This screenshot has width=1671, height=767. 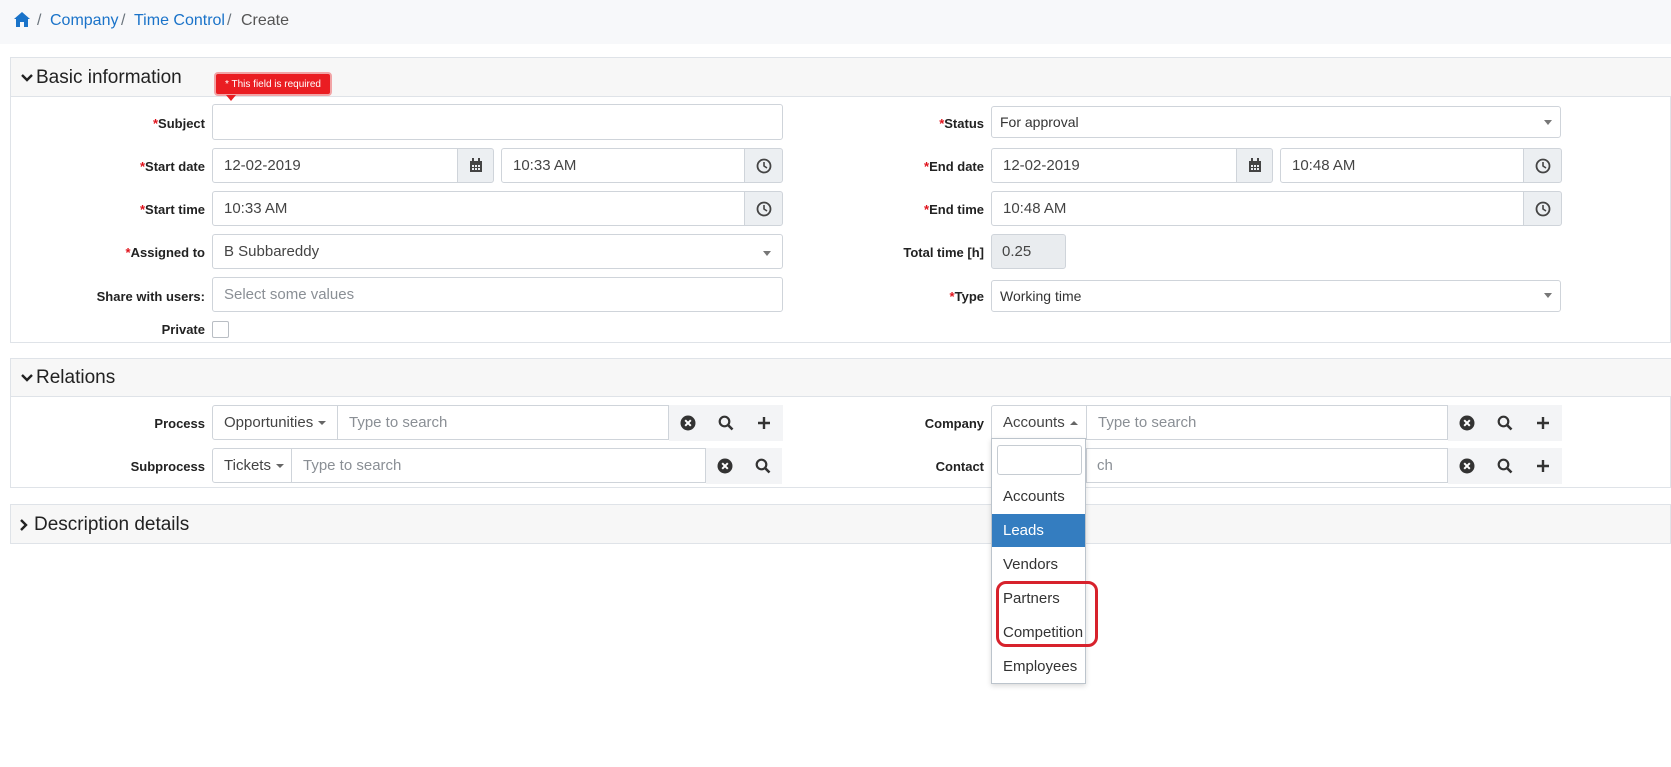 I want to click on chevron-right-icon, so click(x=24, y=525).